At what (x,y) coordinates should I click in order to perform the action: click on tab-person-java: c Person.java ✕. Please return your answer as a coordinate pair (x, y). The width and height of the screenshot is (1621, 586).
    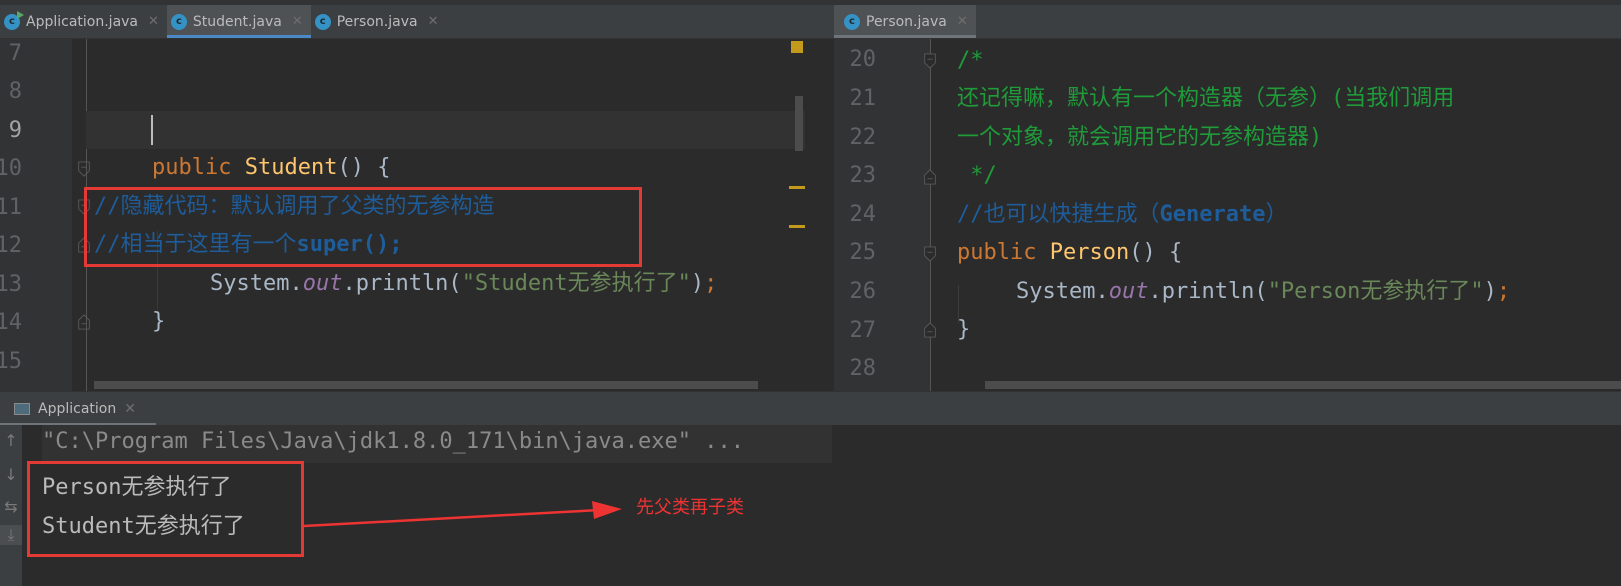
    Looking at the image, I should click on (379, 21).